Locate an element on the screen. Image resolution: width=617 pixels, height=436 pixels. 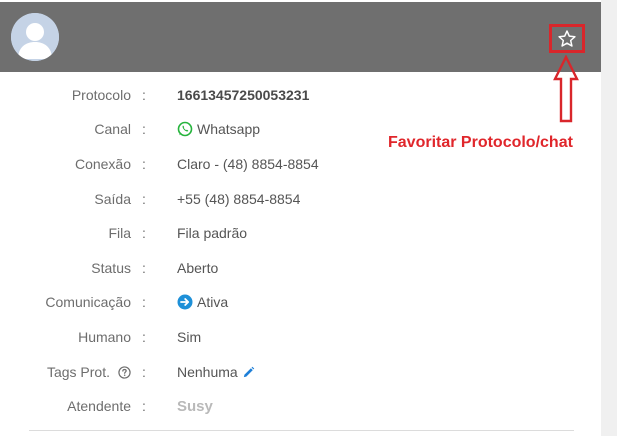
detail-row-protocolo: Protocolo : 16613457250053231 is located at coordinates (300, 95).